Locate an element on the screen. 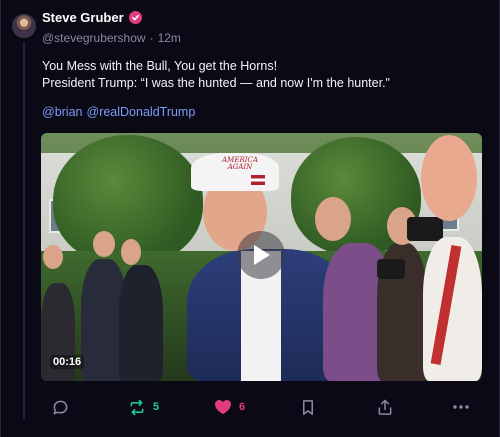  video-hat-text: AMERICA AGAIN is located at coordinates (240, 164).